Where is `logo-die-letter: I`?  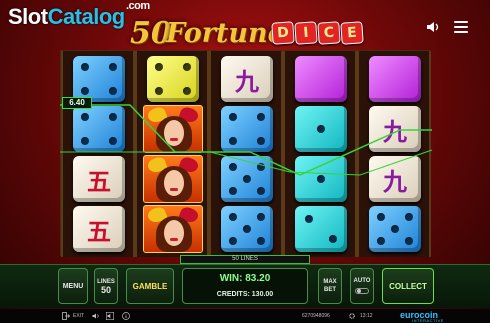 logo-die-letter: I is located at coordinates (306, 33).